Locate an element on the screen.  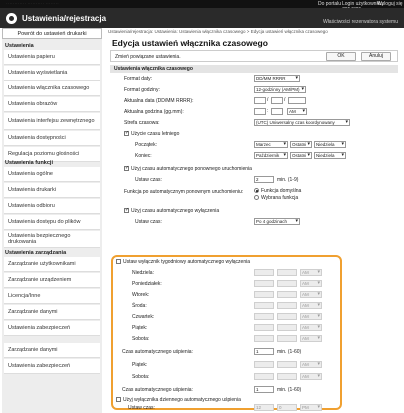
sidebar-item-receive: Ustawienia odbioru is located at coordinates (52, 206).